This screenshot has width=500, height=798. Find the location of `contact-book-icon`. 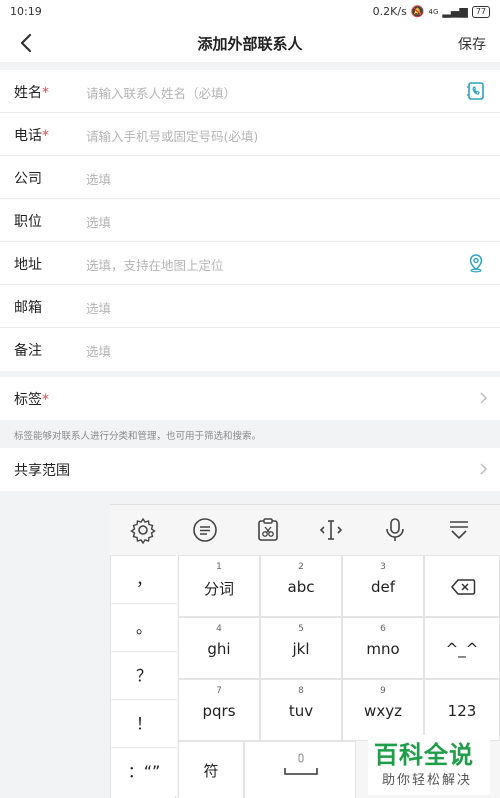

contact-book-icon is located at coordinates (476, 91).